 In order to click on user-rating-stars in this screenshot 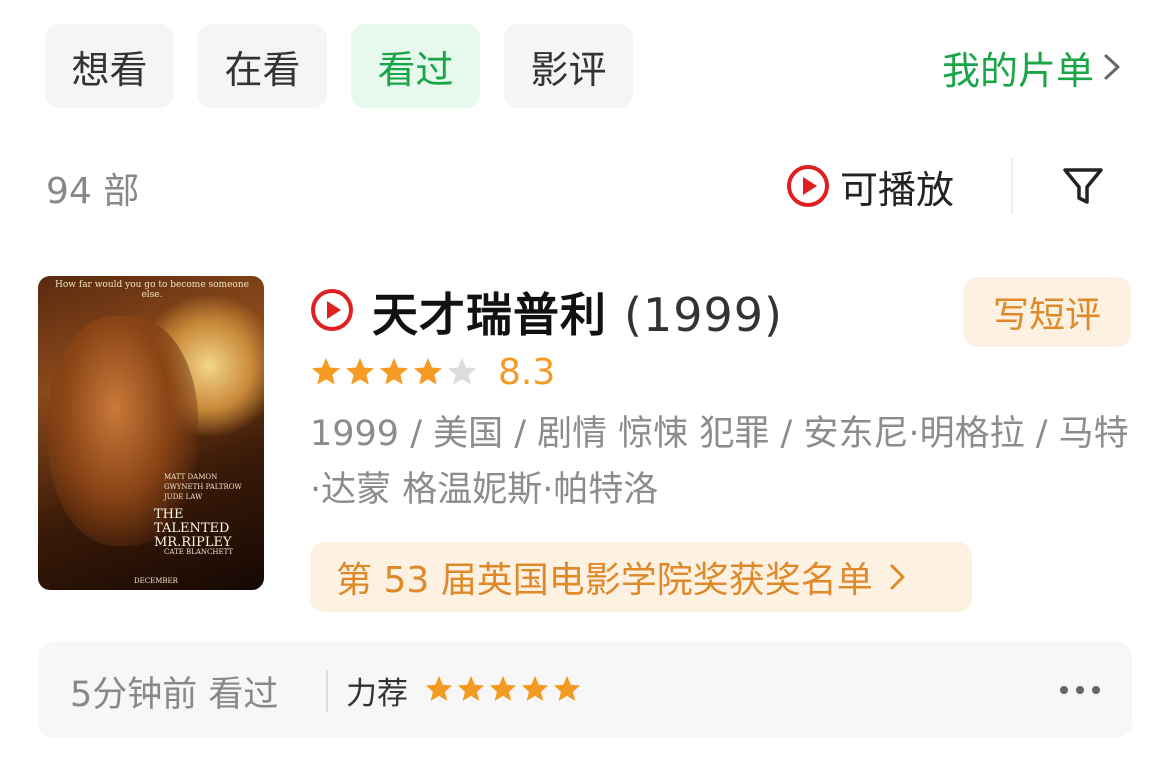, I will do `click(503, 689)`.